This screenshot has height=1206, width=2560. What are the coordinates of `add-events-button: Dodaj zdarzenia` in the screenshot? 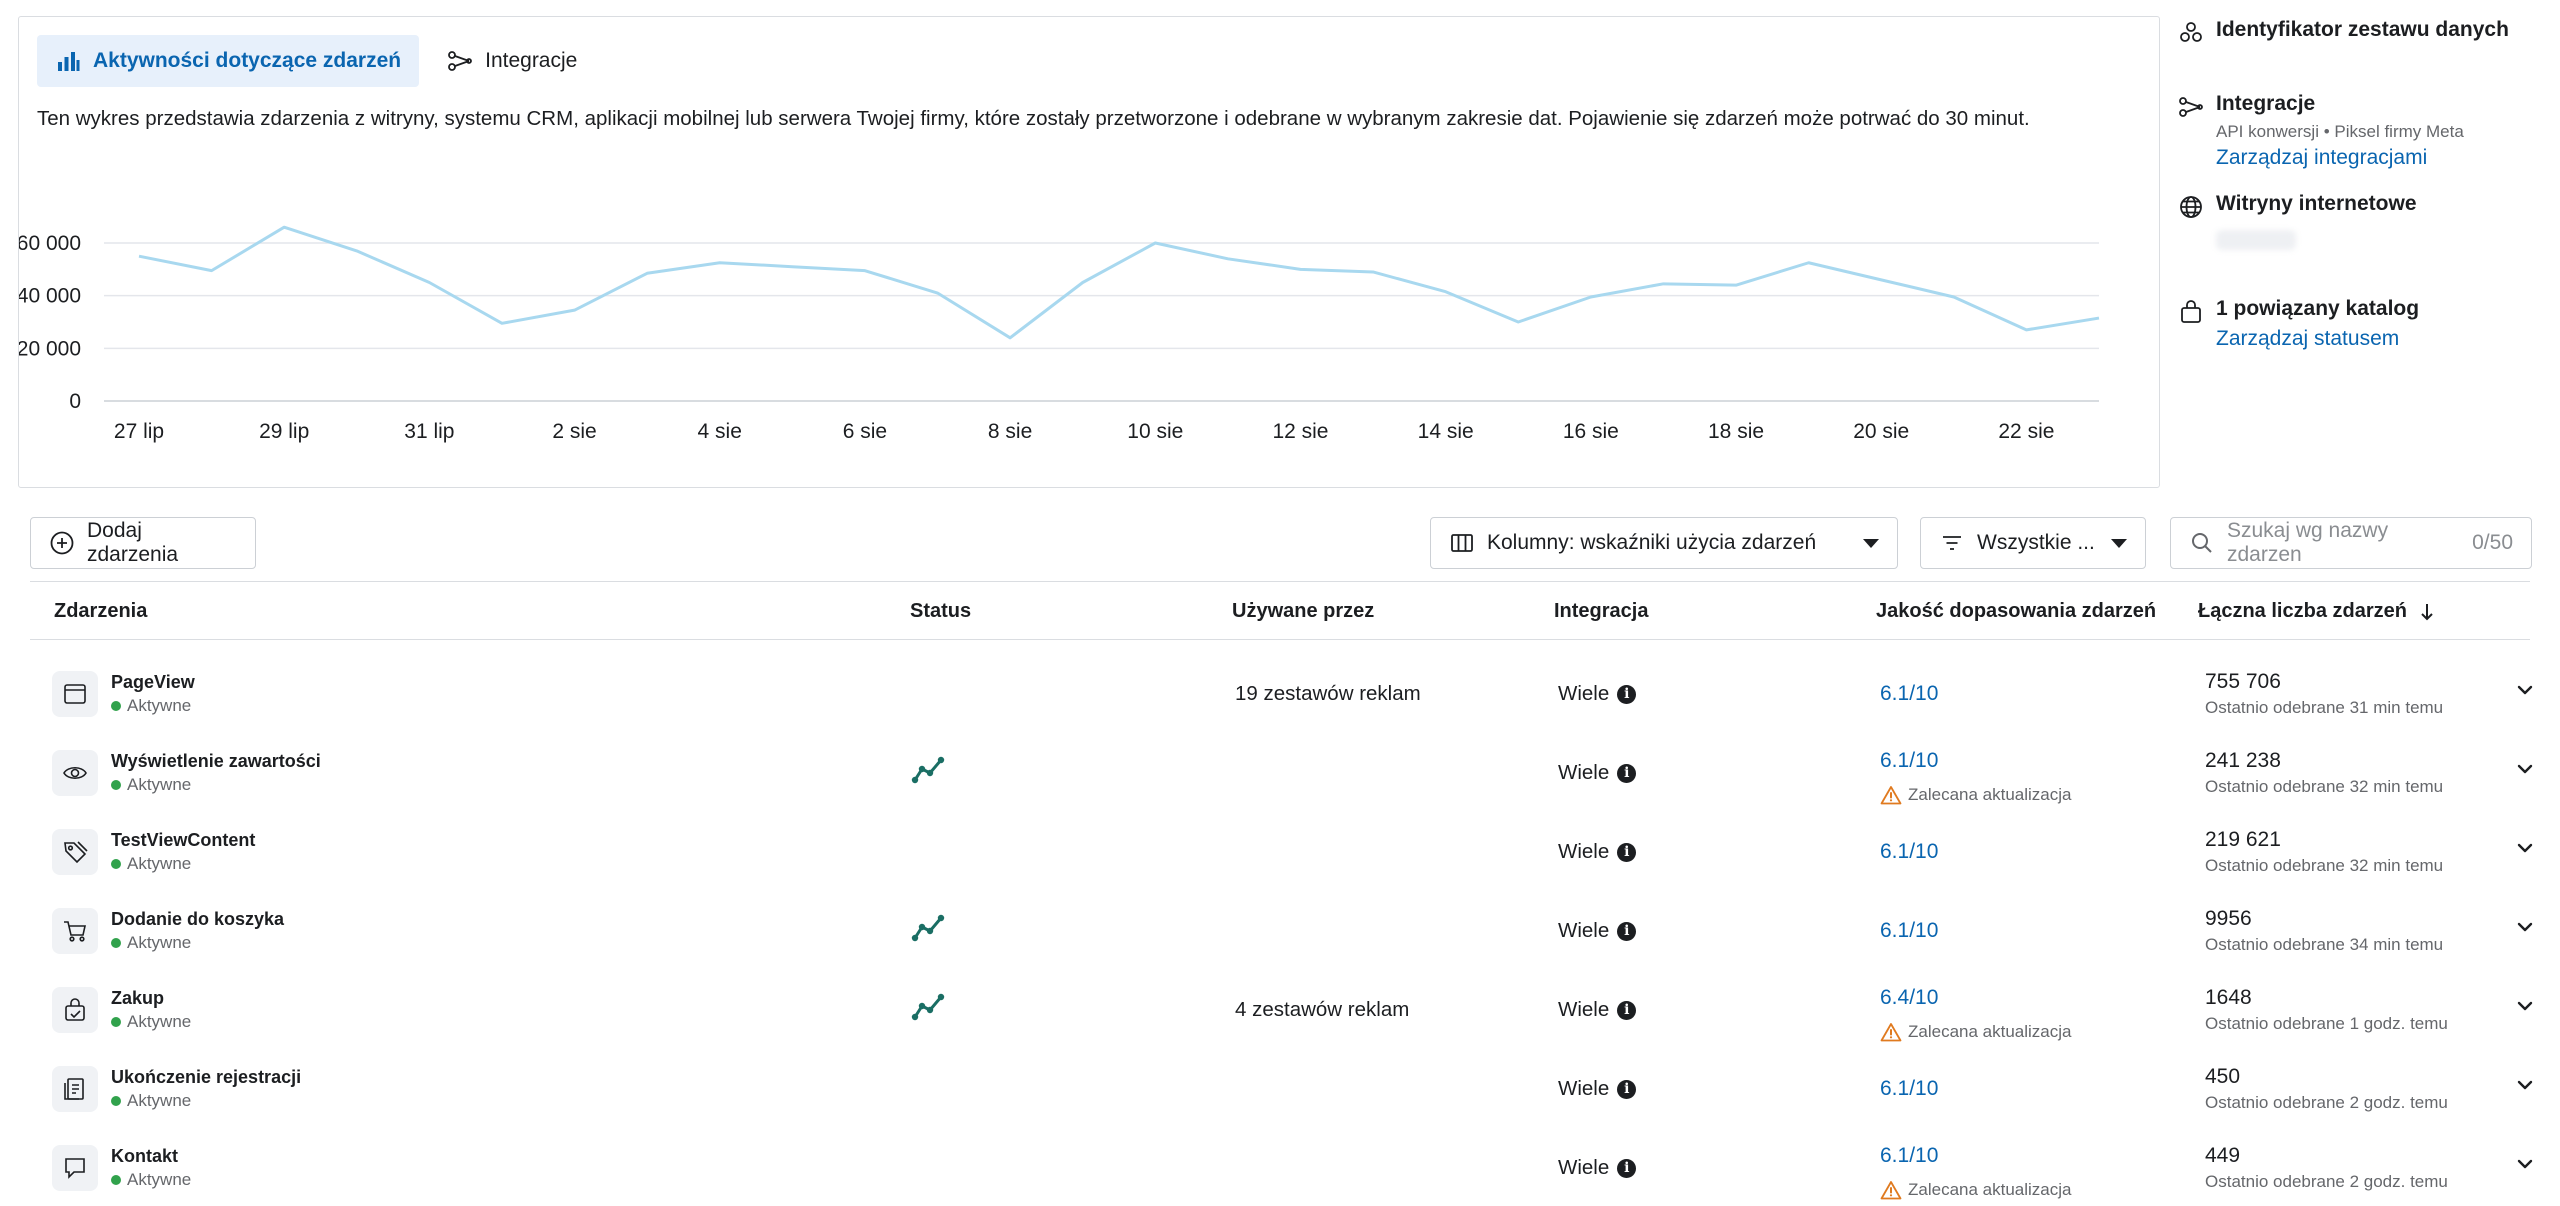 It's located at (143, 543).